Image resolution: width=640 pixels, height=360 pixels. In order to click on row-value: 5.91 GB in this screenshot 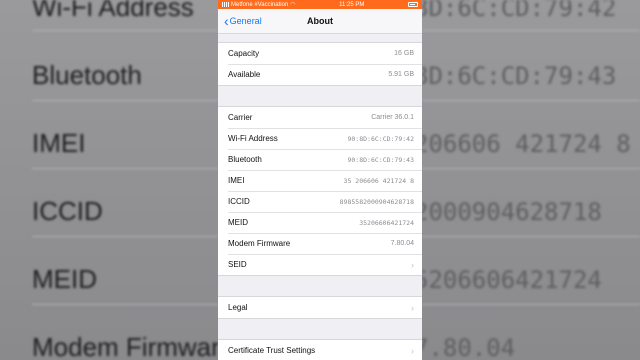, I will do `click(401, 74)`.